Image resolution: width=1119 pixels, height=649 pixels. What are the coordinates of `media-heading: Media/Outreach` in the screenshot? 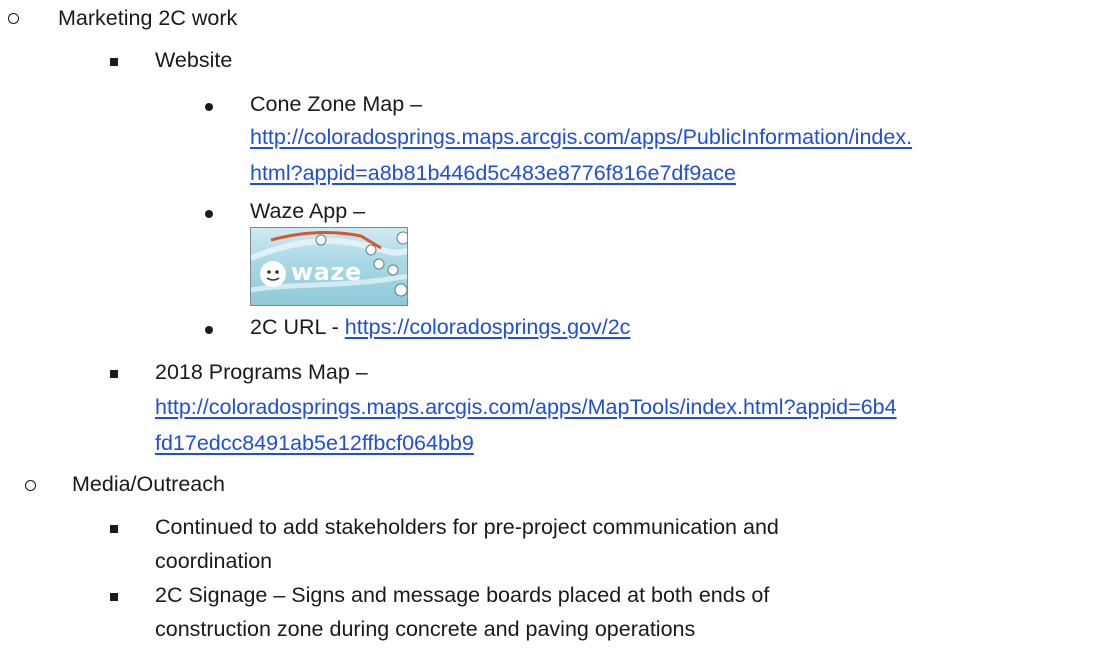 It's located at (148, 484).